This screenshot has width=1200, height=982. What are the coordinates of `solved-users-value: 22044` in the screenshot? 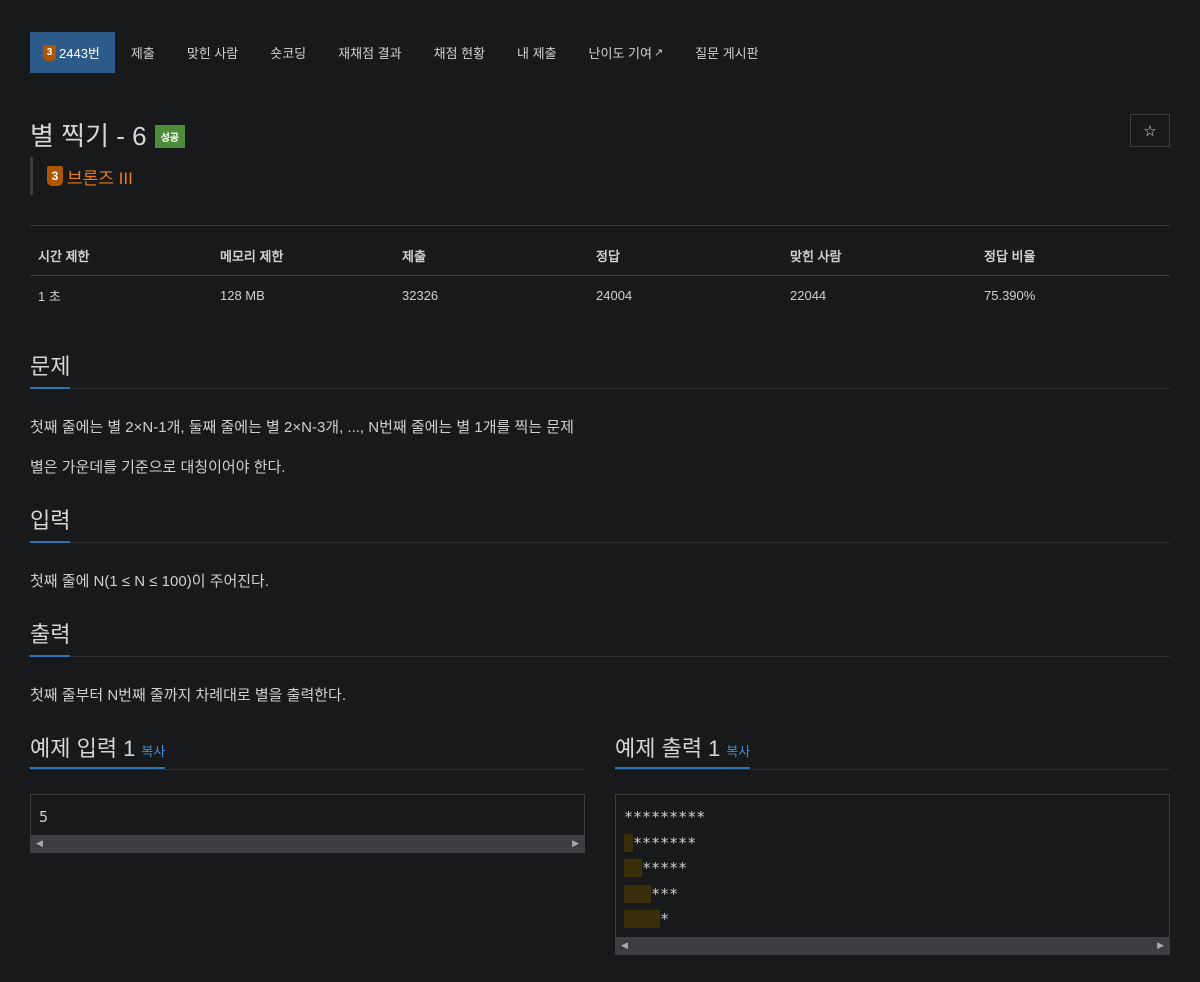 It's located at (808, 295).